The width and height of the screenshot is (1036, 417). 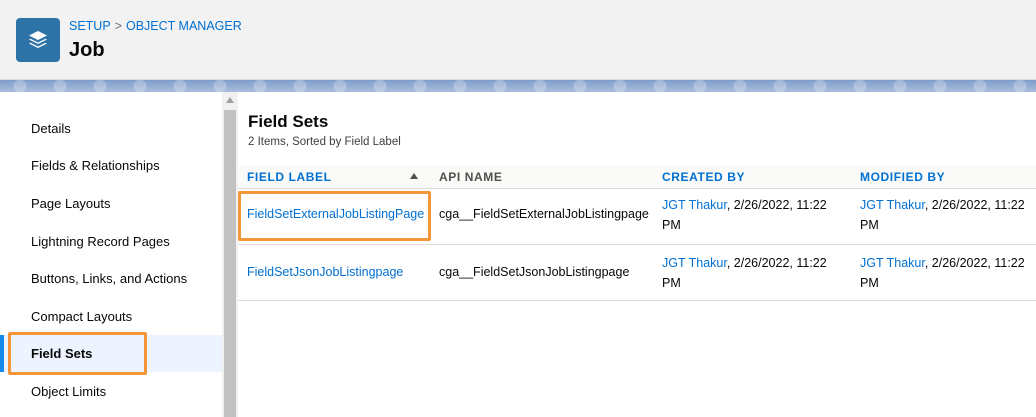 I want to click on sidebar-item-fields-relationships: Fields & Relationships, so click(x=111, y=165).